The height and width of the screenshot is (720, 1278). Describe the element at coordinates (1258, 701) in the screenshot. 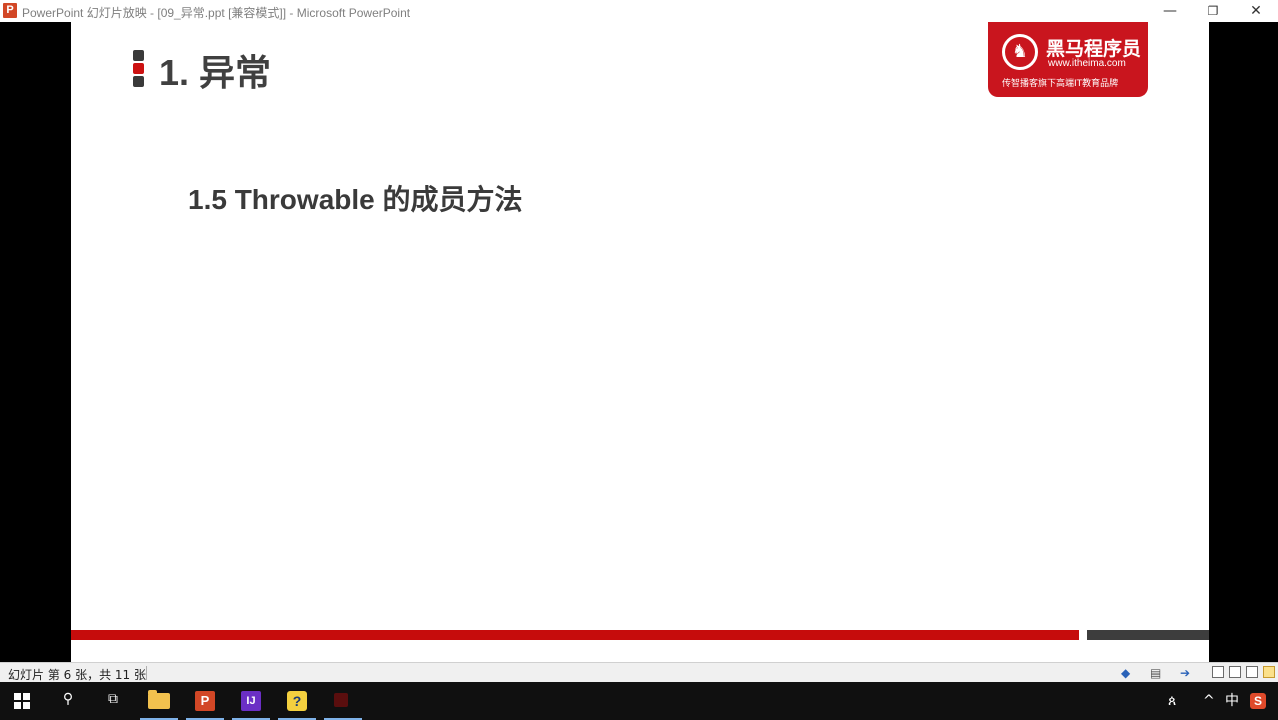

I see `sogou-ime-icon: S` at that location.